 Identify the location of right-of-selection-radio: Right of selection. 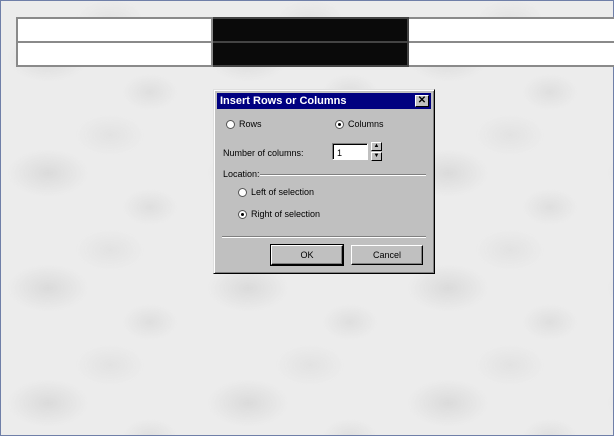
(279, 214).